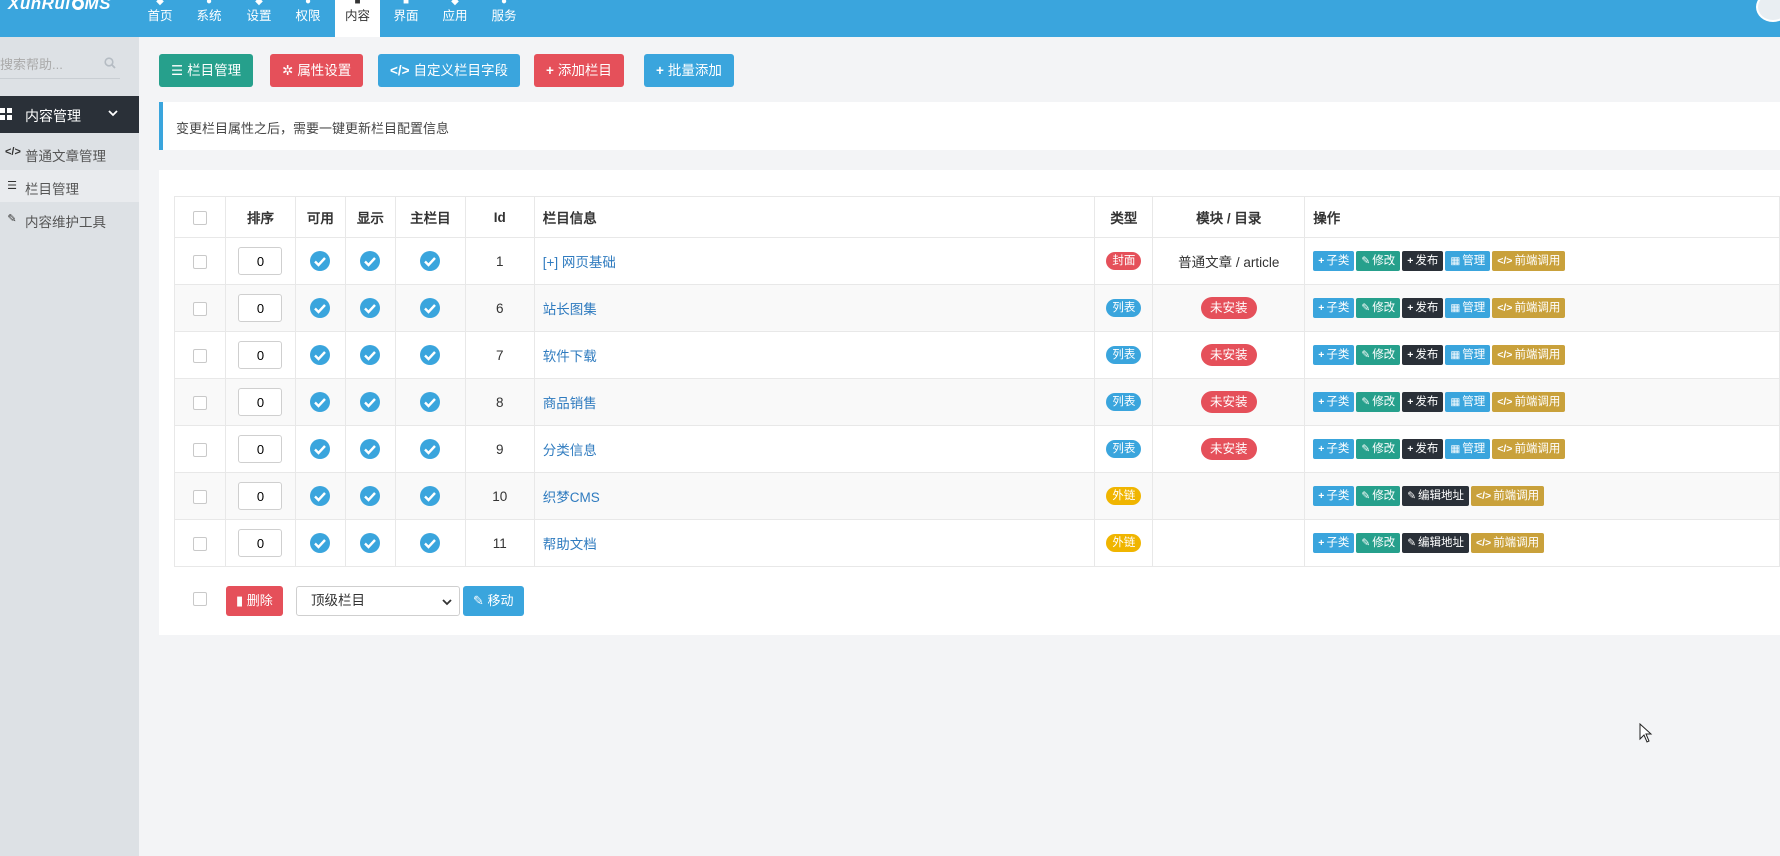 The image size is (1780, 856). I want to click on custom-fields-button: </> 自定义栏目字段, so click(449, 70).